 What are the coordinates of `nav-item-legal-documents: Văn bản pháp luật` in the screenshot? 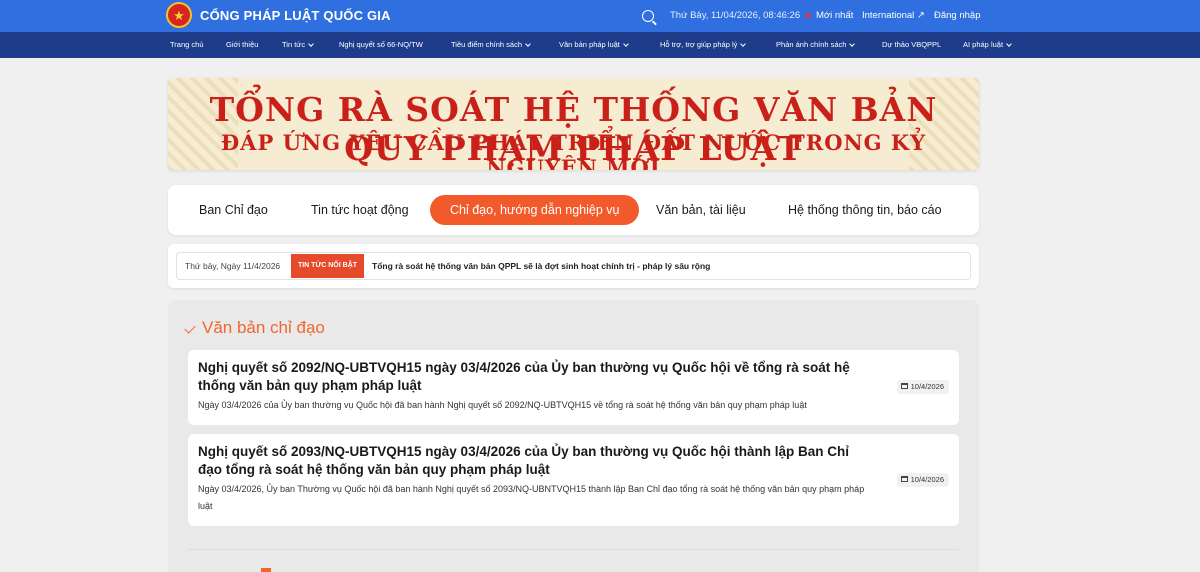 It's located at (594, 44).